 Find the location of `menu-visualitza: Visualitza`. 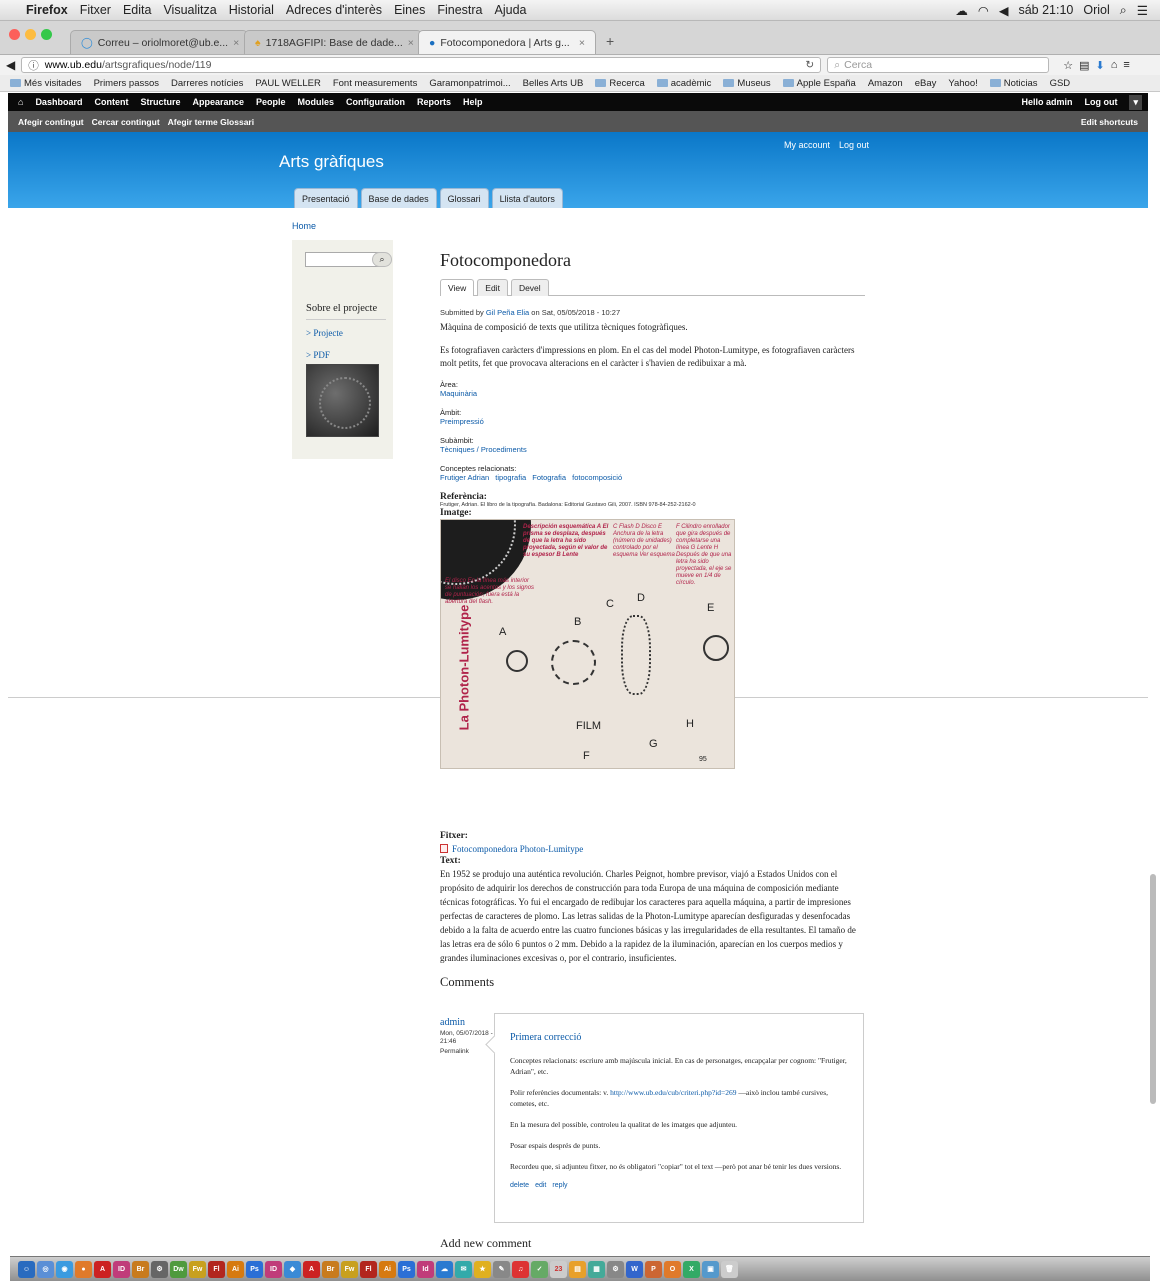

menu-visualitza: Visualitza is located at coordinates (189, 10).